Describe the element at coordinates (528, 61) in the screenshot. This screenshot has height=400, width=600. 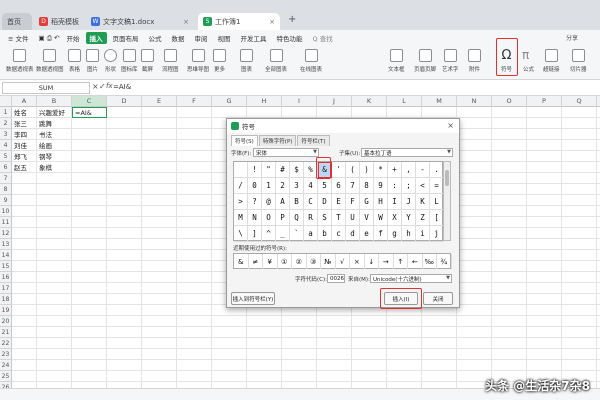
I see `formula-button: π 公式` at that location.